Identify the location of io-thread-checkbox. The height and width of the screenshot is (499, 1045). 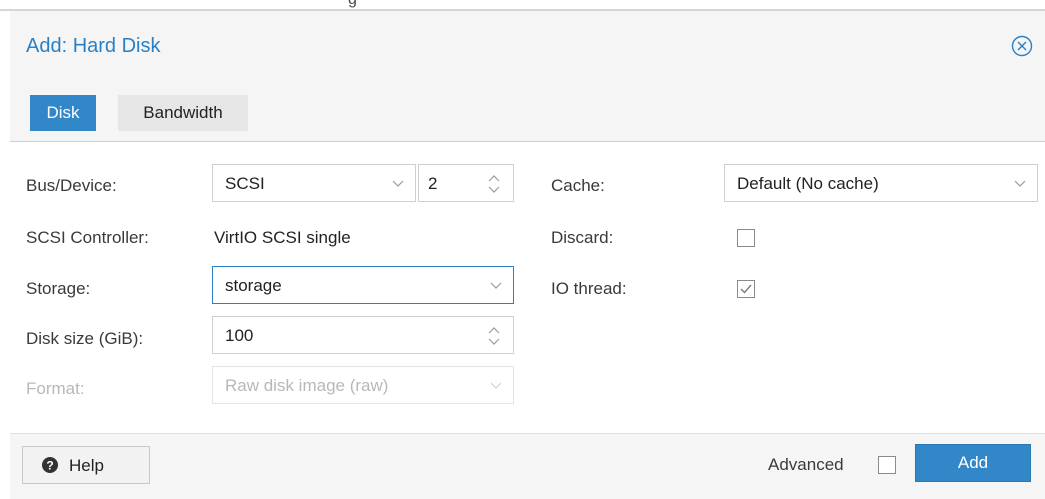
(746, 289).